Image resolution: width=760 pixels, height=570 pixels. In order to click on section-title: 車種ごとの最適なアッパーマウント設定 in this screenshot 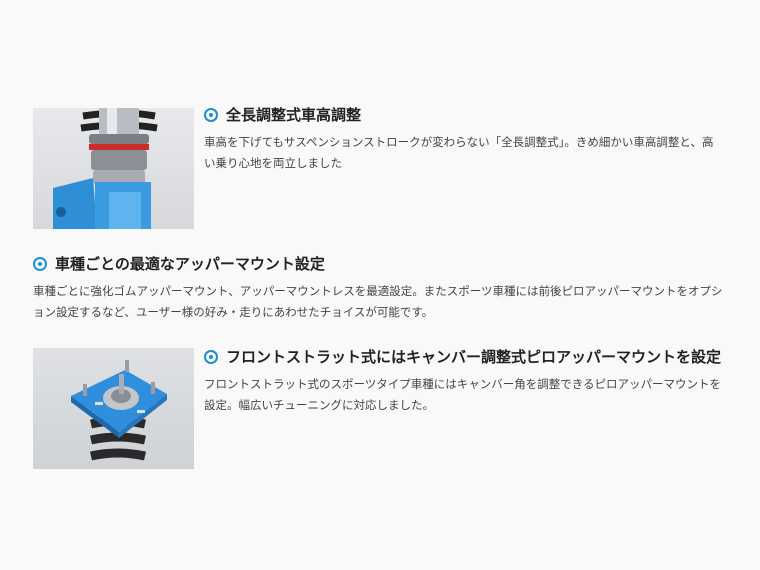, I will do `click(190, 264)`.